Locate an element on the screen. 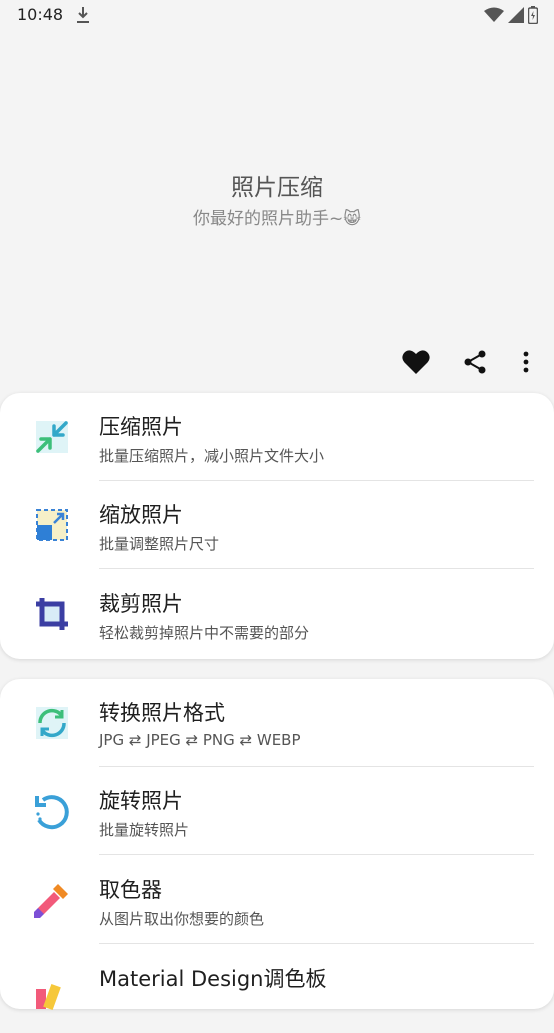  item-subtitle: 批量旋转照片 is located at coordinates (144, 830).